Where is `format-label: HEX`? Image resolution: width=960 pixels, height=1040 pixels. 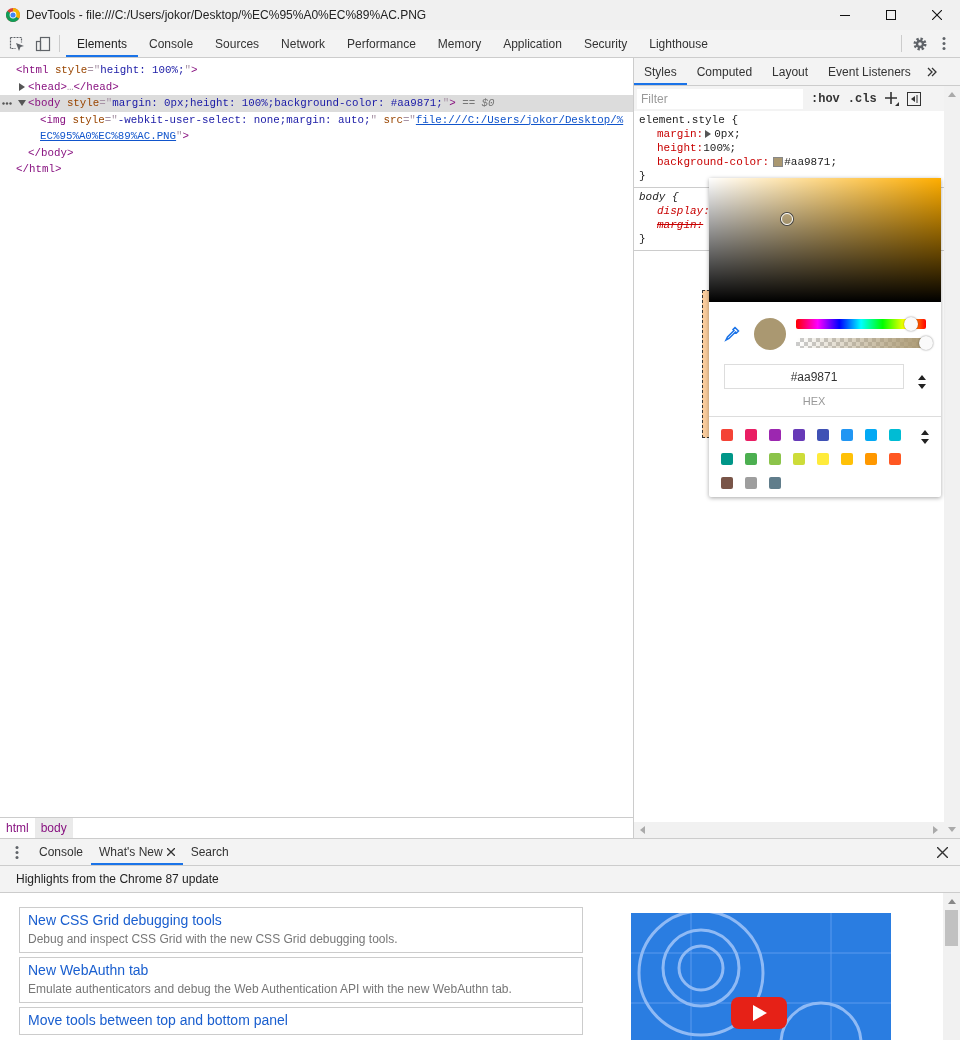
format-label: HEX is located at coordinates (814, 401).